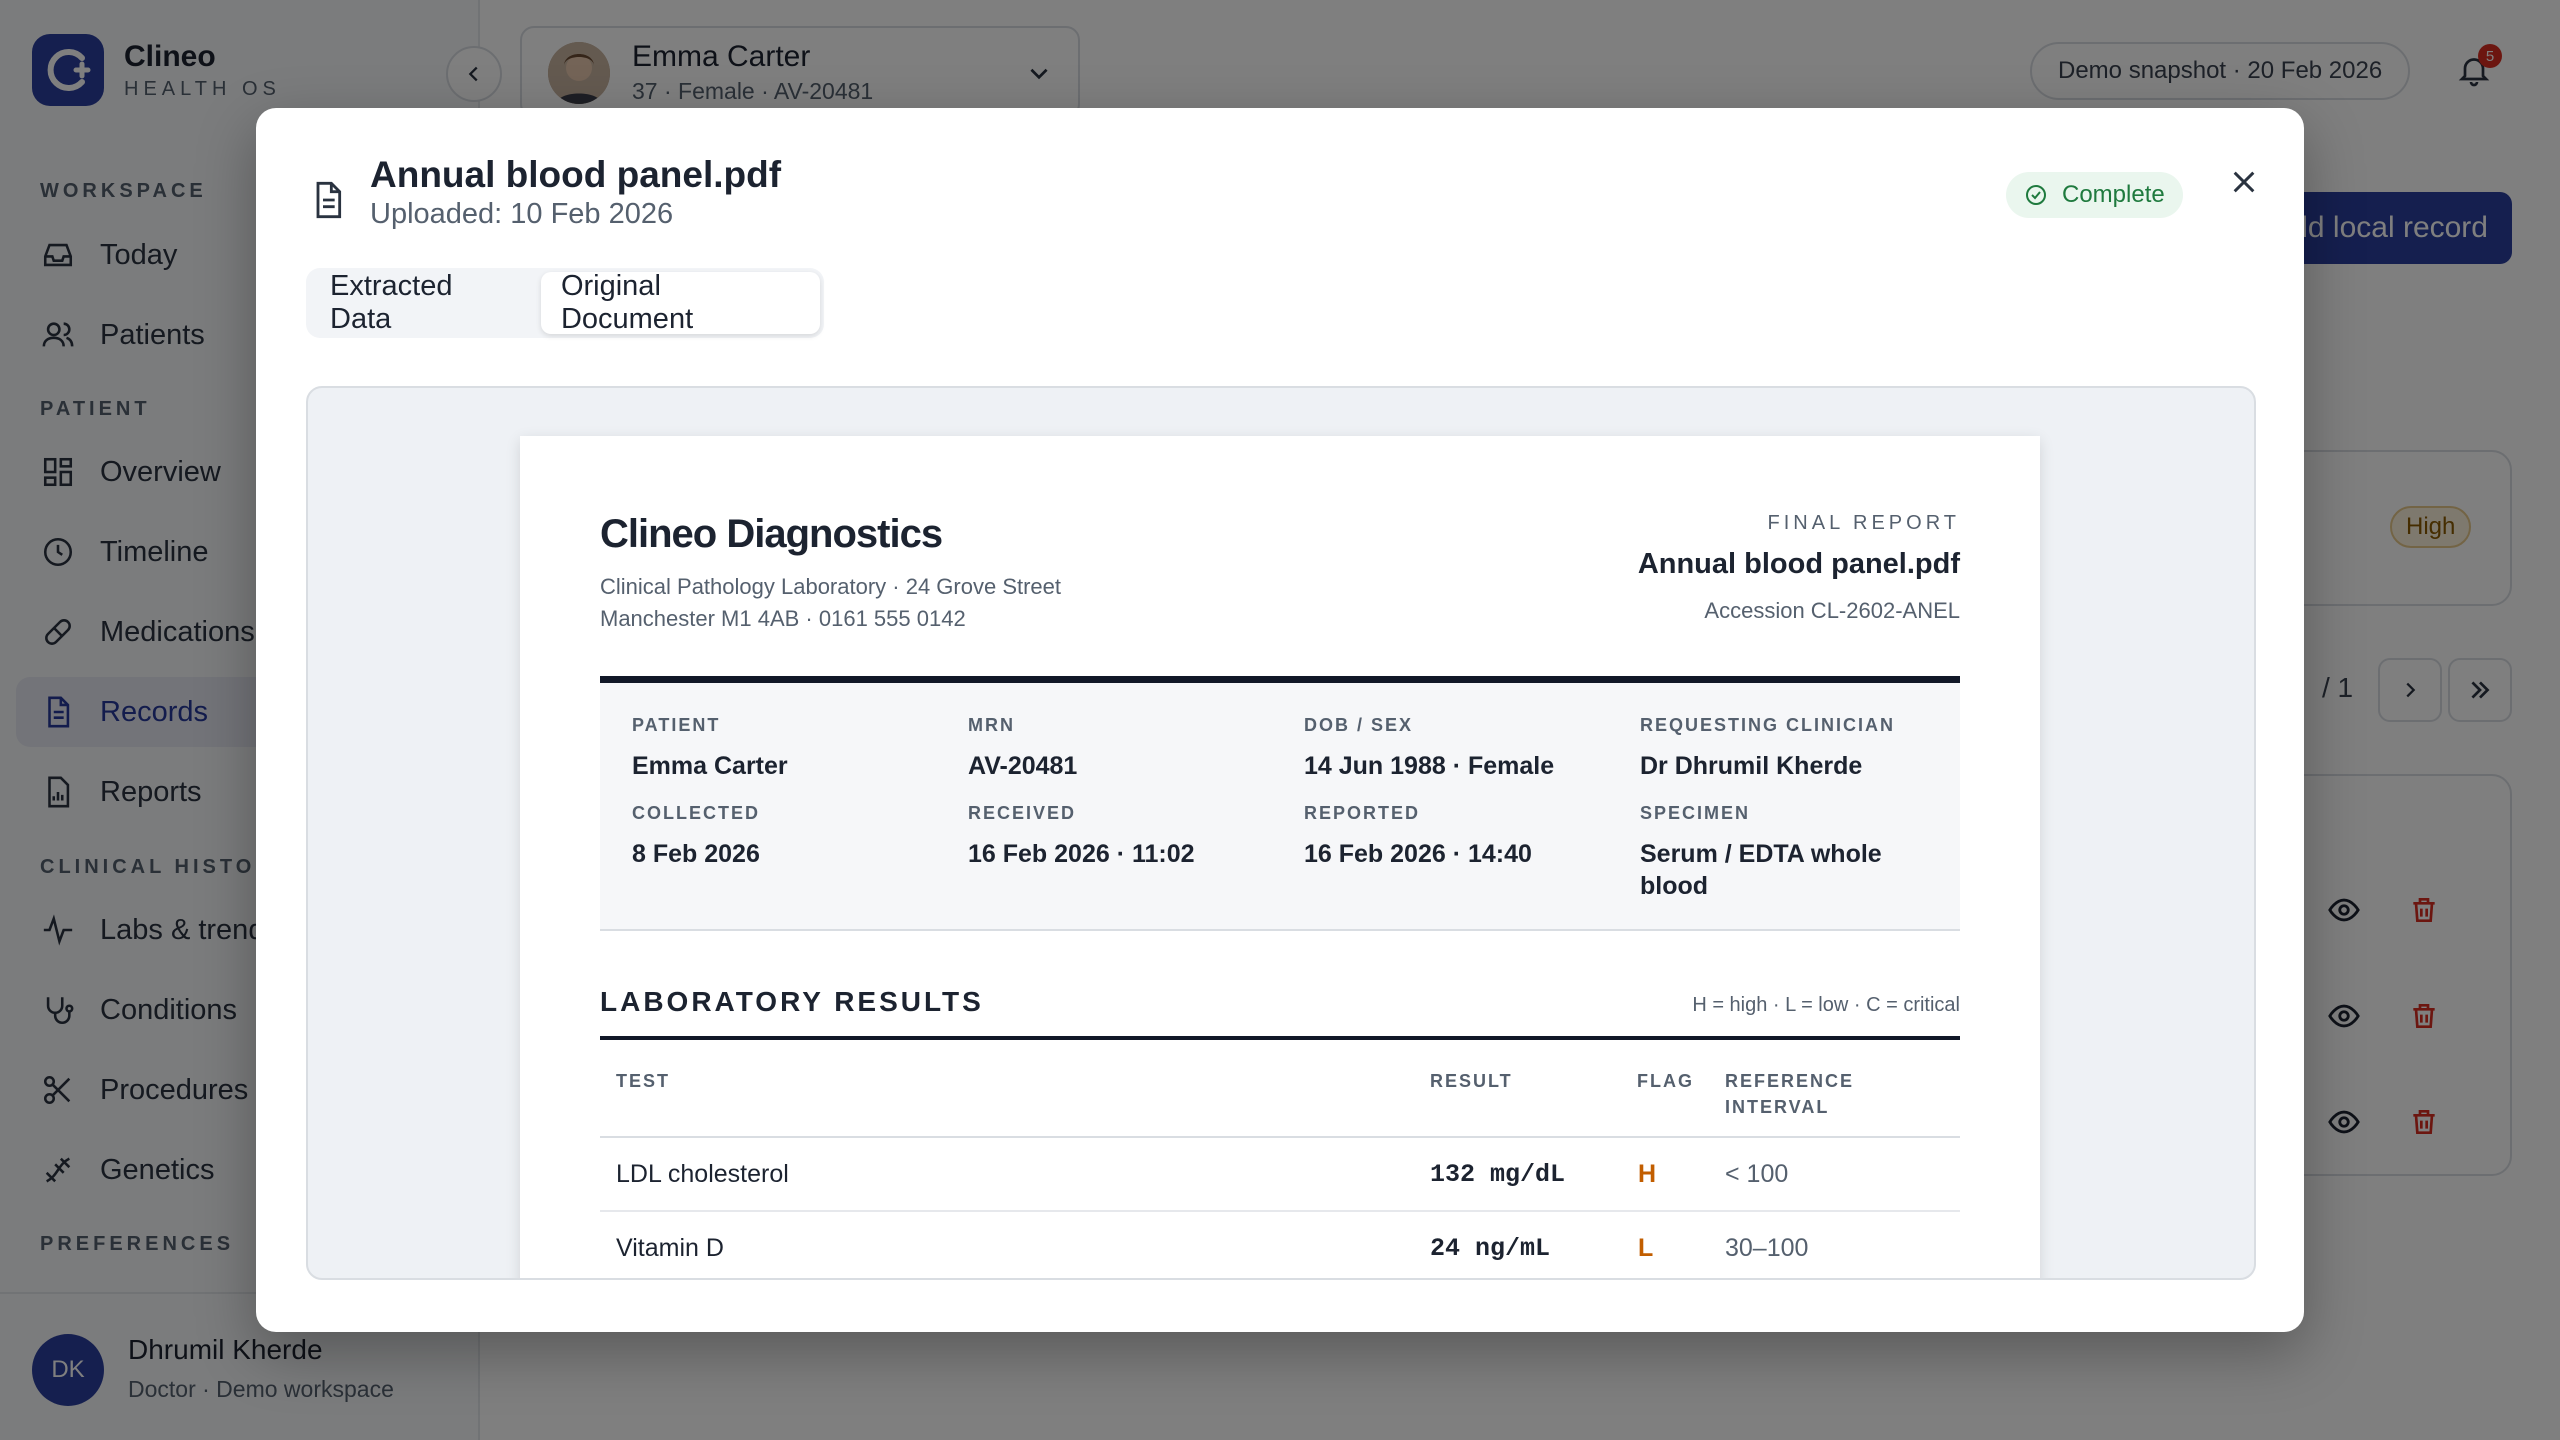 The image size is (2560, 1440). I want to click on info-label-patient: PATIENT, so click(676, 725).